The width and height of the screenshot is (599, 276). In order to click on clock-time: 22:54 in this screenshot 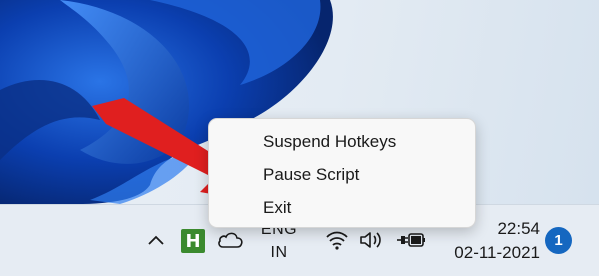, I will do `click(518, 228)`.